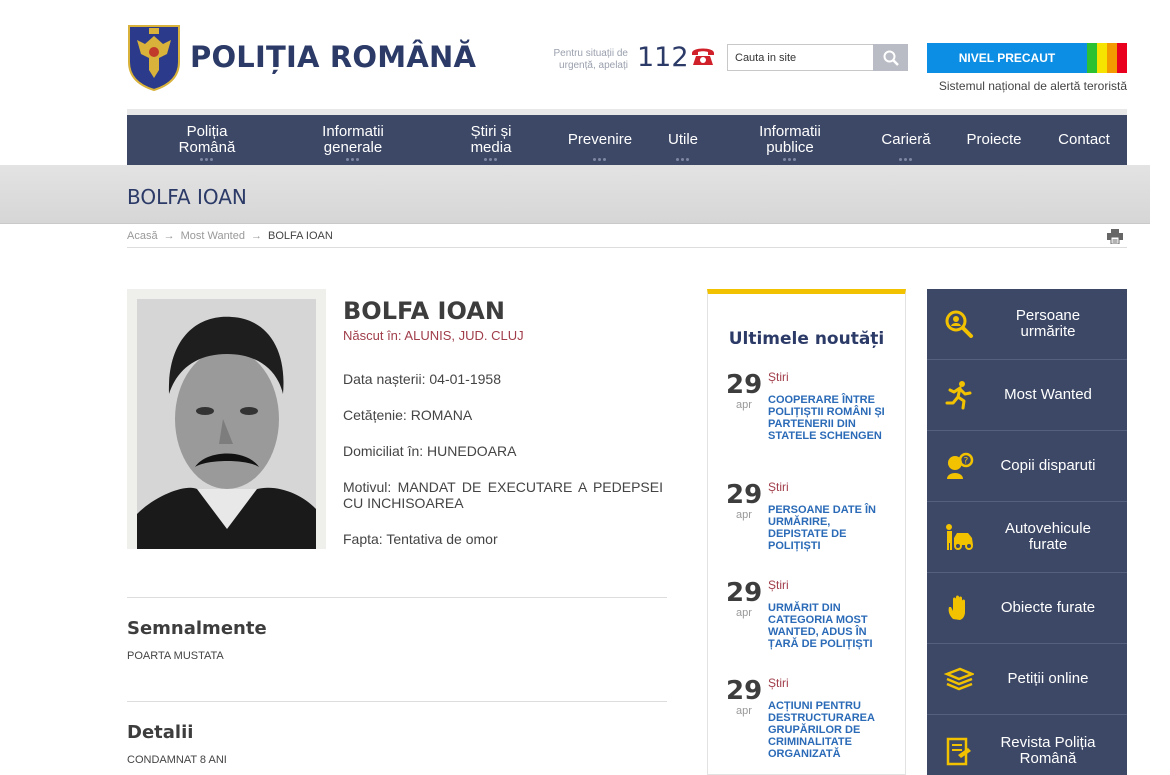 Image resolution: width=1170 pixels, height=775 pixels. Describe the element at coordinates (197, 628) in the screenshot. I see `marks-heading: Semnalmente` at that location.